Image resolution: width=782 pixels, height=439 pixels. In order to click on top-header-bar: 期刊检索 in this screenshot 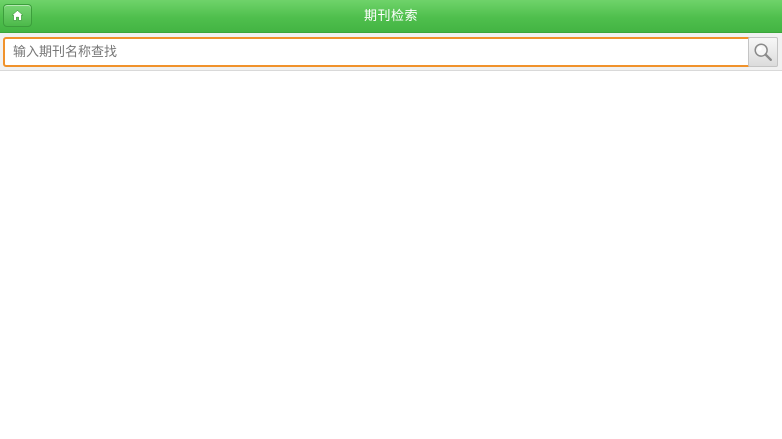, I will do `click(391, 16)`.